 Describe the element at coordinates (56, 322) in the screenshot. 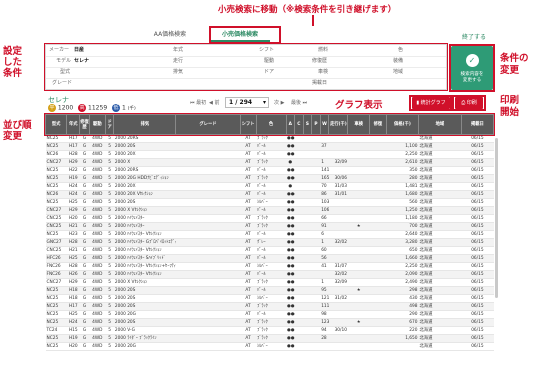

I see `table-cell: NC25` at that location.